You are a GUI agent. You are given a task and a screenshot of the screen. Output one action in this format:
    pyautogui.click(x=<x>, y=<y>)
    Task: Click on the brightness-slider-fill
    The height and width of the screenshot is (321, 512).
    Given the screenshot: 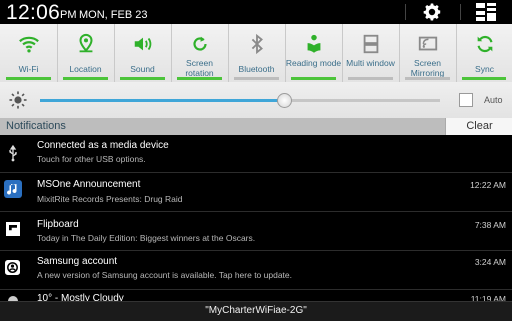 What is the action you would take?
    pyautogui.click(x=162, y=100)
    